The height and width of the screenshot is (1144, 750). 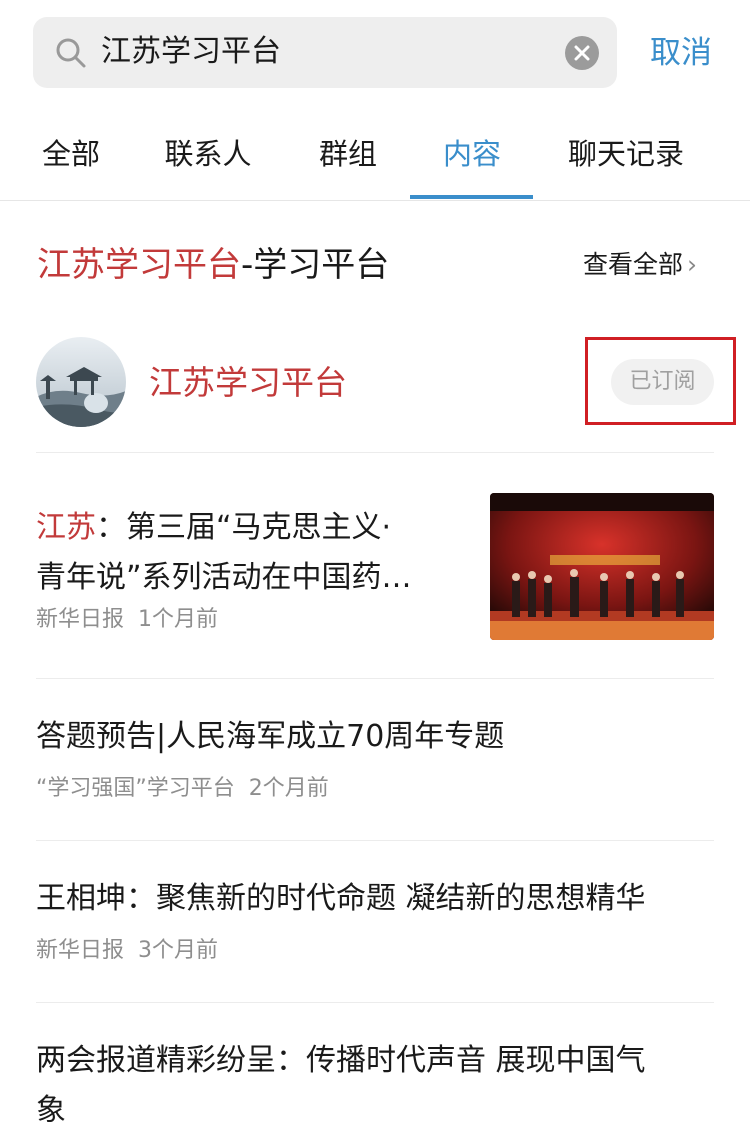 What do you see at coordinates (325, 52) in the screenshot?
I see `search-input: 江苏学习平台` at bounding box center [325, 52].